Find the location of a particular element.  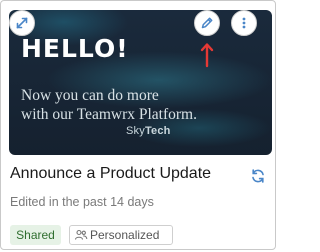

more-options-button is located at coordinates (244, 23).